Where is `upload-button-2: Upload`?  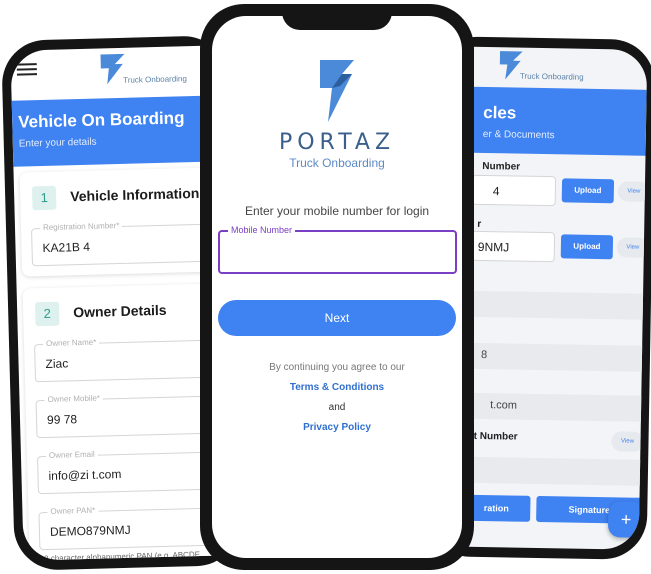 upload-button-2: Upload is located at coordinates (587, 247).